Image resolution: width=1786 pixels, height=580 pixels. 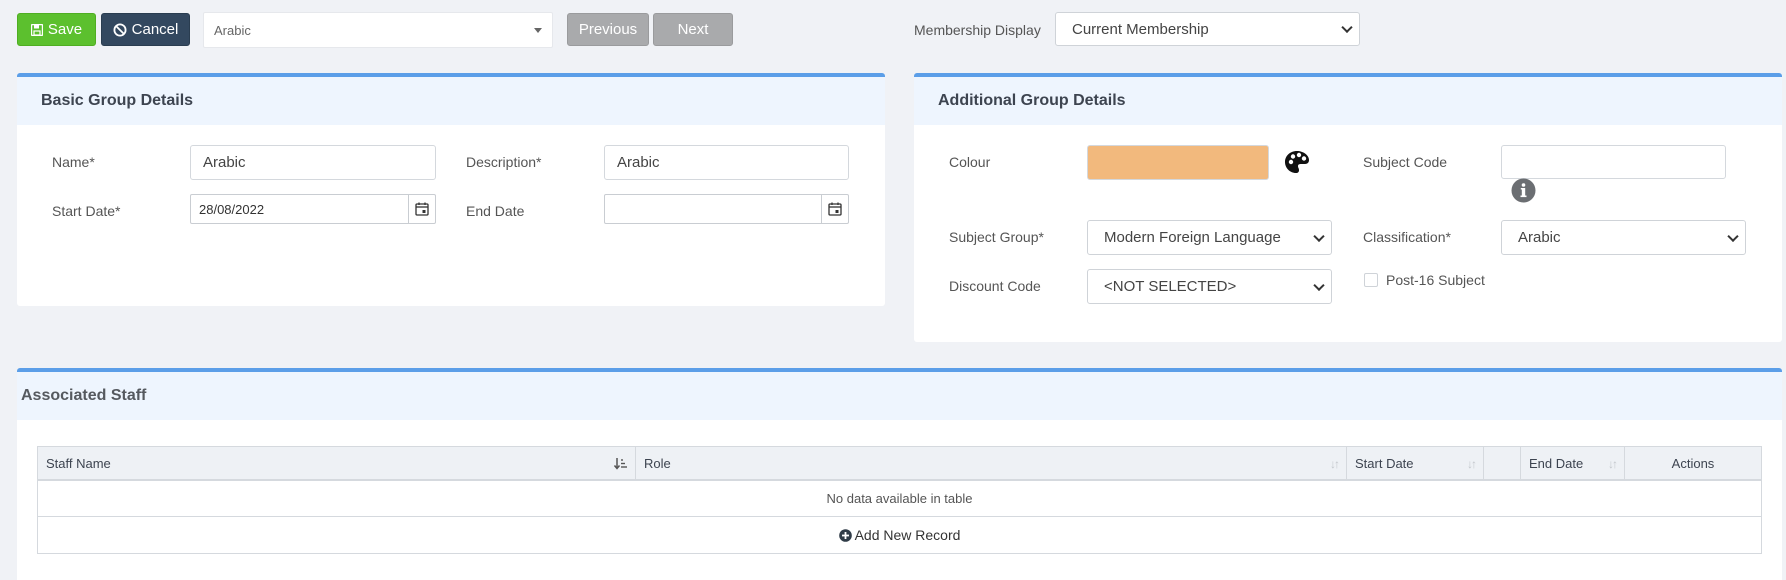 I want to click on empty-table-message: No data available in table, so click(x=899, y=498).